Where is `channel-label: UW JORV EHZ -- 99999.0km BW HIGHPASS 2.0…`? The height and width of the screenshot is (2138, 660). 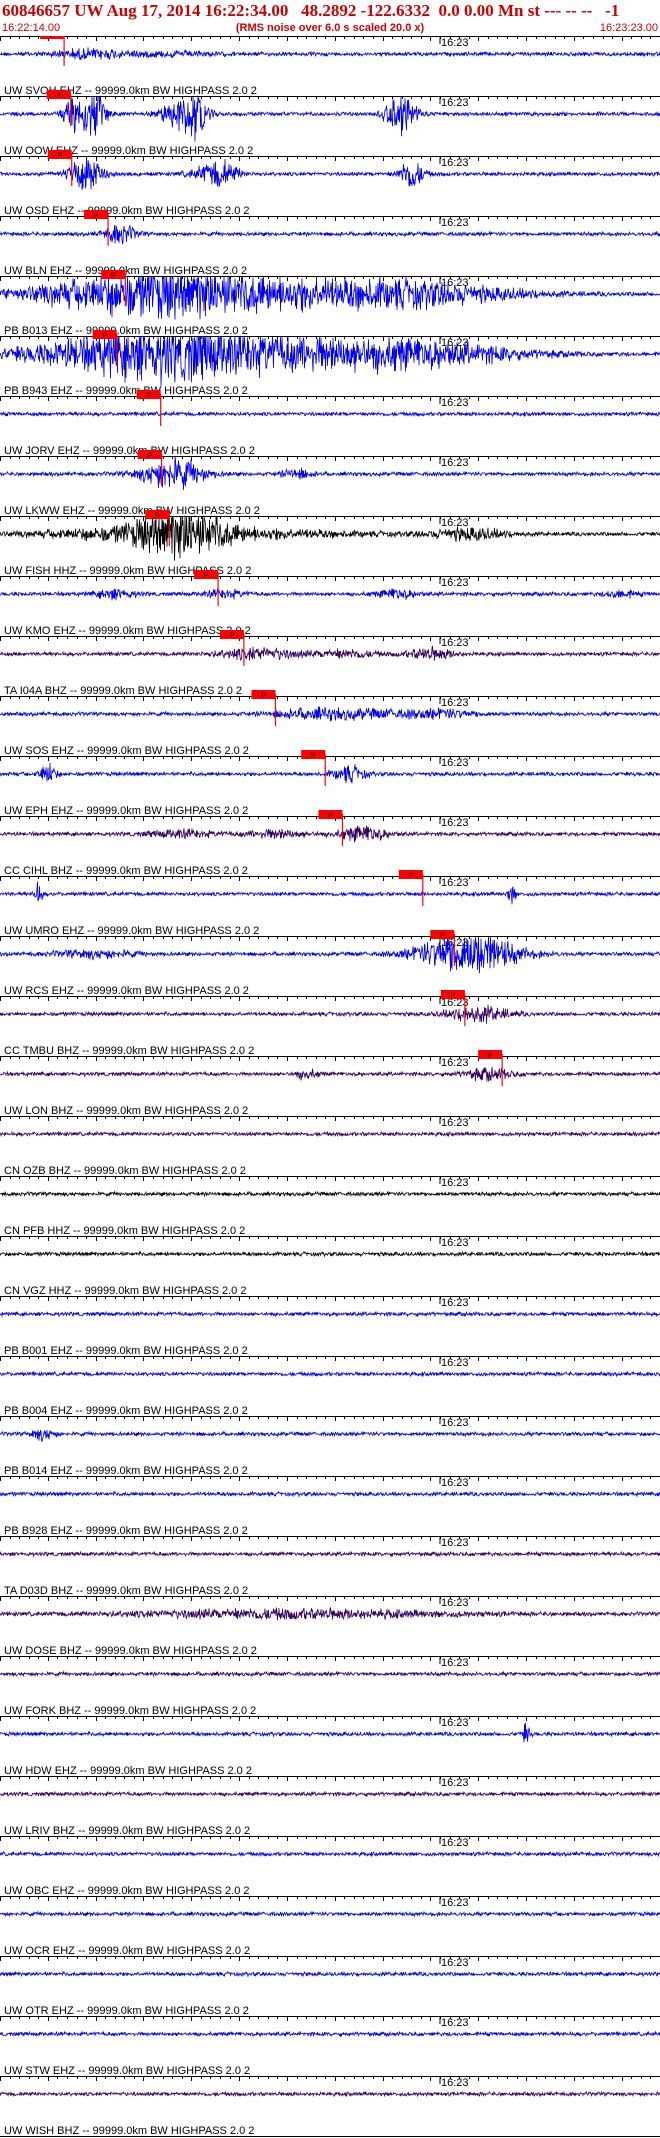 channel-label: UW JORV EHZ -- 99999.0km BW HIGHPASS 2.0… is located at coordinates (129, 451).